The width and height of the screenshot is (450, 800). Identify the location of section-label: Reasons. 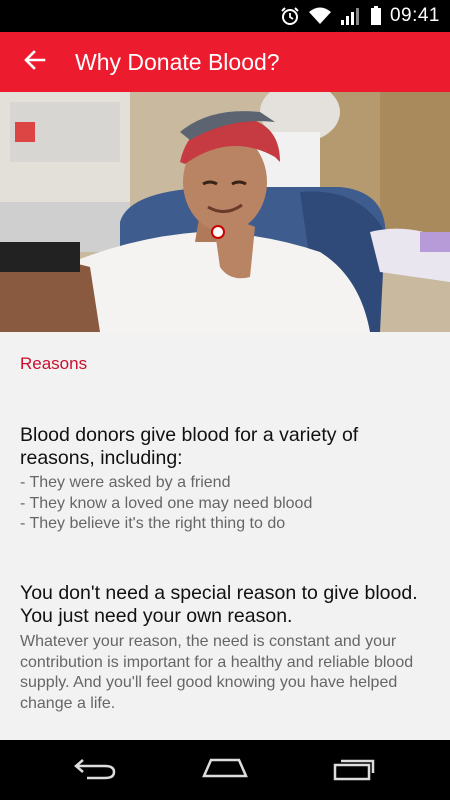
(54, 363).